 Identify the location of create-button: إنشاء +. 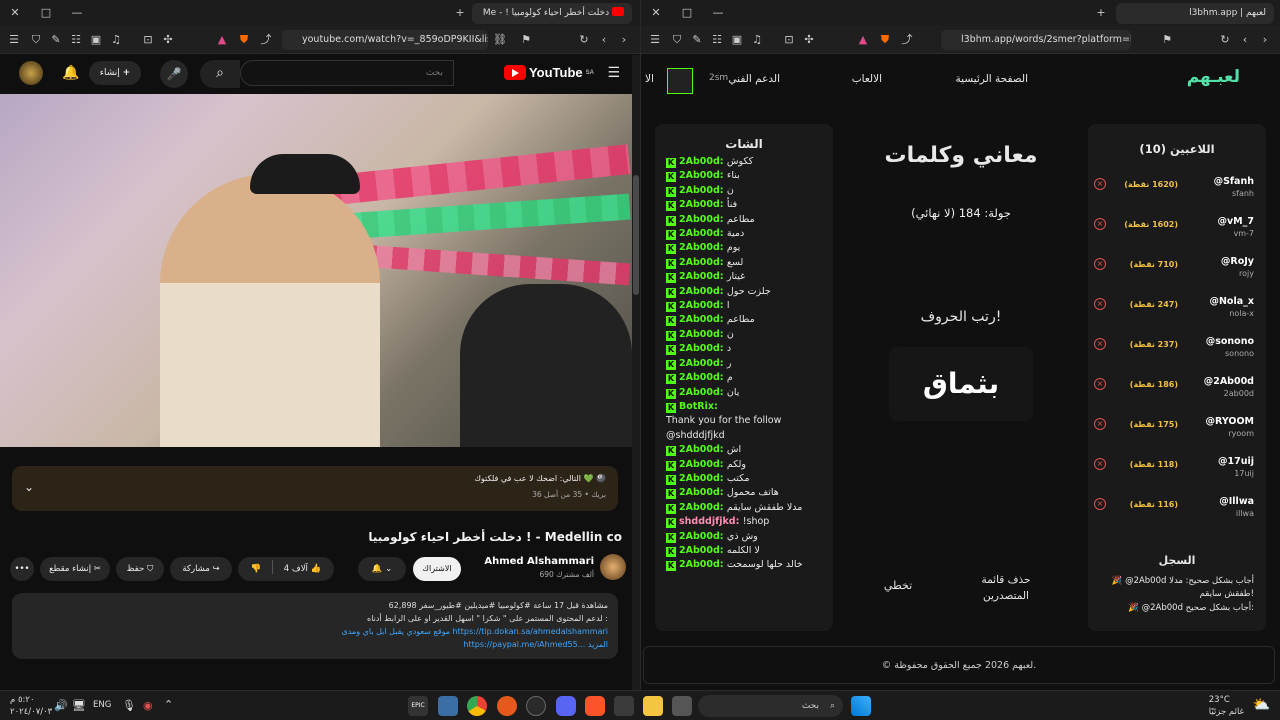
(115, 73).